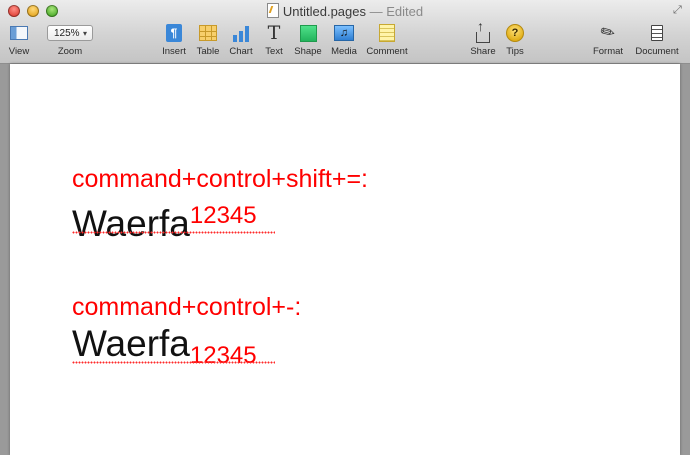 The image size is (690, 455). I want to click on document-label: Document, so click(657, 51).